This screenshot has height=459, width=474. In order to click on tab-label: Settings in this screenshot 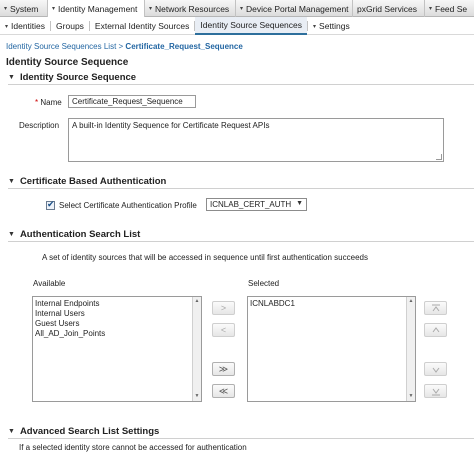, I will do `click(334, 26)`.